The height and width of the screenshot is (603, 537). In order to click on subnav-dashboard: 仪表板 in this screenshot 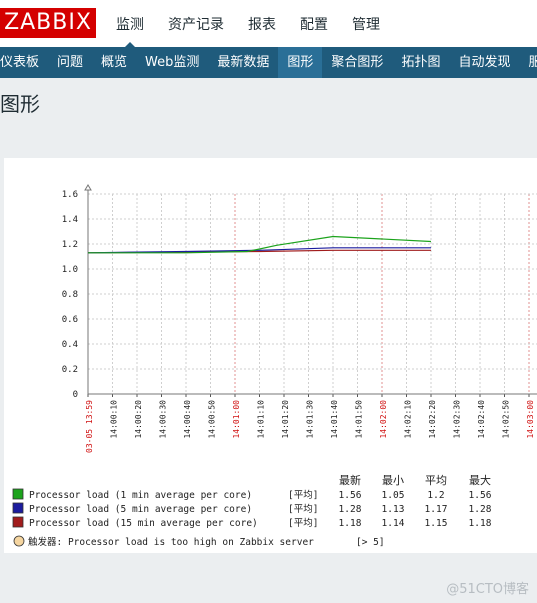, I will do `click(24, 62)`.